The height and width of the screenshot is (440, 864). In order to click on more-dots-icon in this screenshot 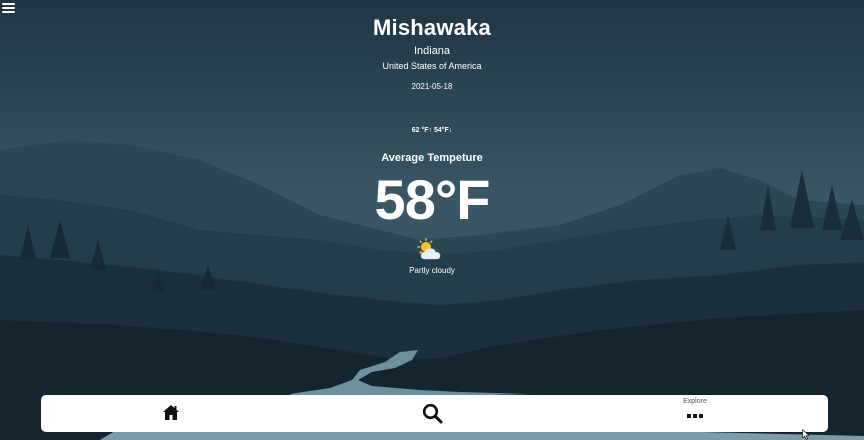, I will do `click(695, 416)`.